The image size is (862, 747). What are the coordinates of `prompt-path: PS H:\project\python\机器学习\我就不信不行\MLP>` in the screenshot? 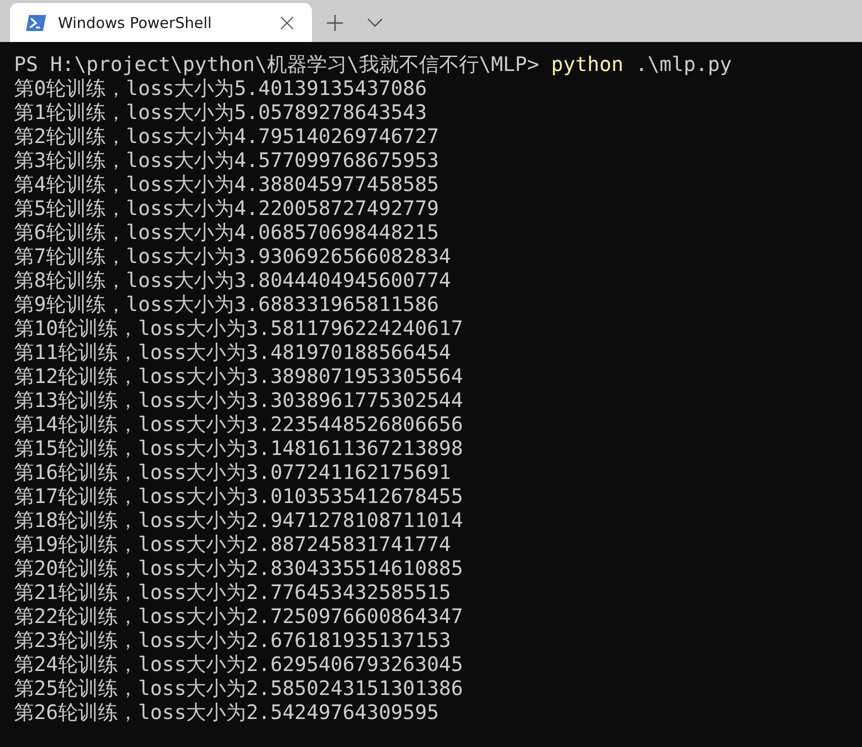 It's located at (277, 64).